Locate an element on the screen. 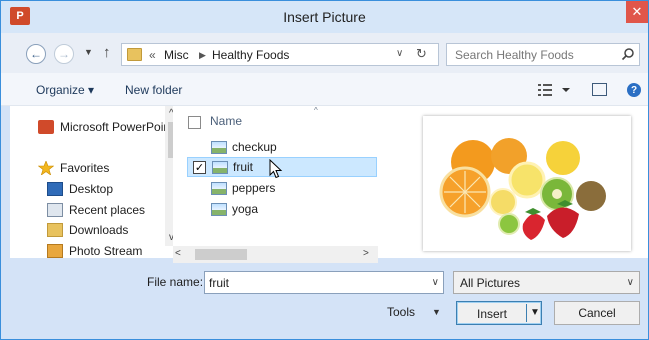  change-view-icon is located at coordinates (555, 90).